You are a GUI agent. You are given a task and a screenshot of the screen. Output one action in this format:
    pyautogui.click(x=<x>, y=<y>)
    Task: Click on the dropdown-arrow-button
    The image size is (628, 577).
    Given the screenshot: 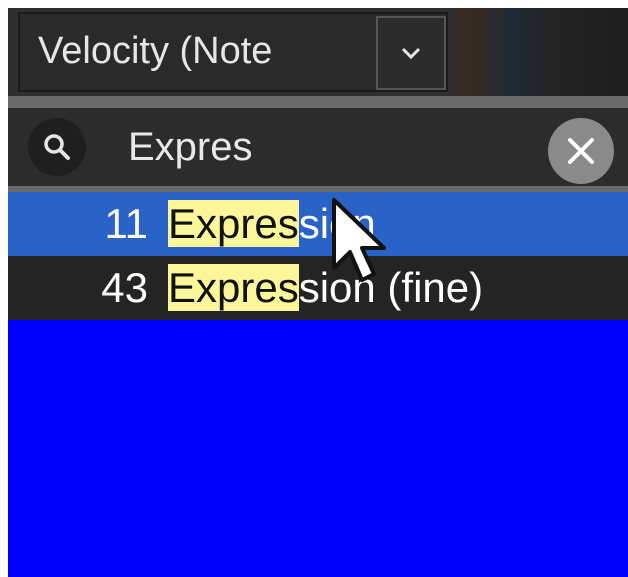 What is the action you would take?
    pyautogui.click(x=411, y=53)
    